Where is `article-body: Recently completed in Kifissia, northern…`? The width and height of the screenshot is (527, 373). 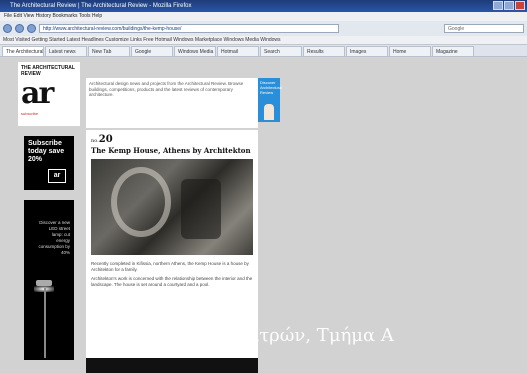
article-body: Recently completed in Kifissia, northern… is located at coordinates (172, 274).